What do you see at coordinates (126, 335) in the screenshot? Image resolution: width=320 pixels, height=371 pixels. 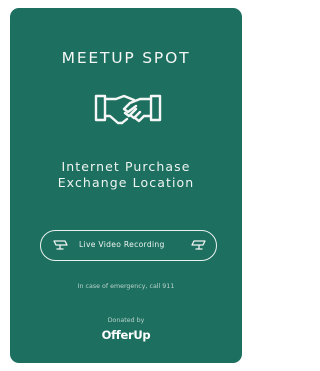 I see `offerup-logo: OfferUp` at bounding box center [126, 335].